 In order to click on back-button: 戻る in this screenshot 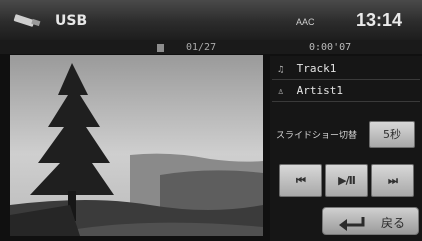, I will do `click(370, 221)`.